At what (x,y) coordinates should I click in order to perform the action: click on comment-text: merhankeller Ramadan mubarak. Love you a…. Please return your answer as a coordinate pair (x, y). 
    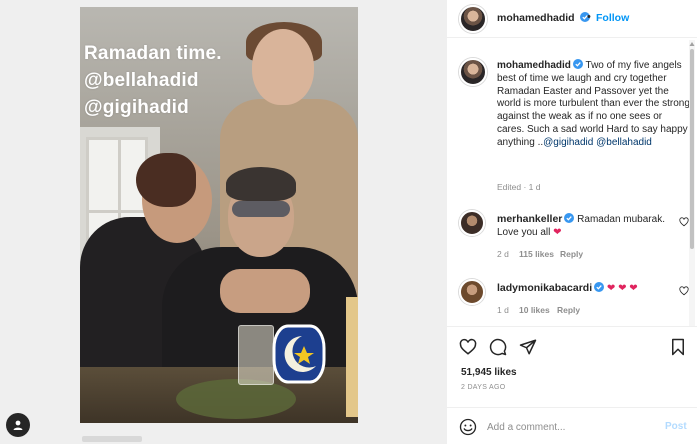
    Looking at the image, I should click on (584, 226).